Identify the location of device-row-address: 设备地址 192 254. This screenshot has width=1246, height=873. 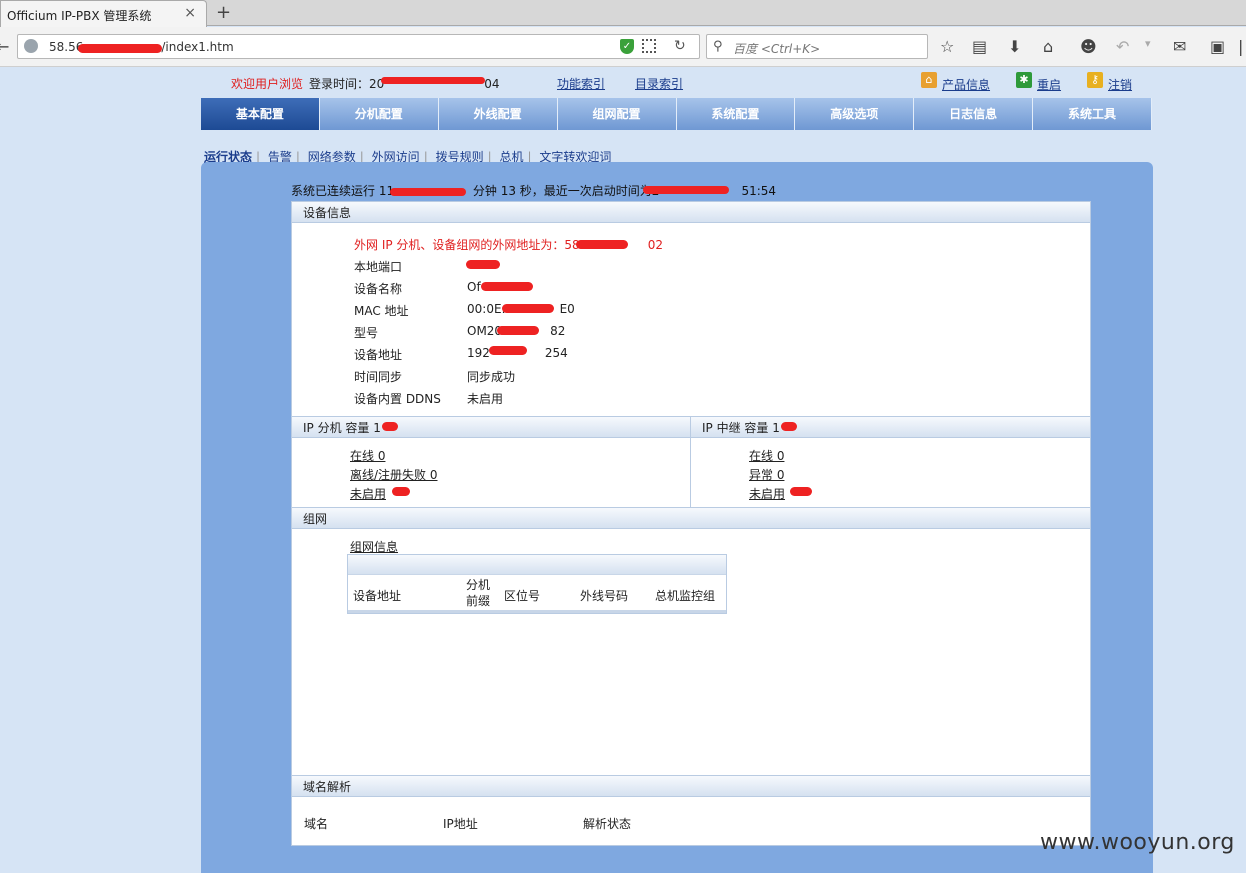
(461, 354).